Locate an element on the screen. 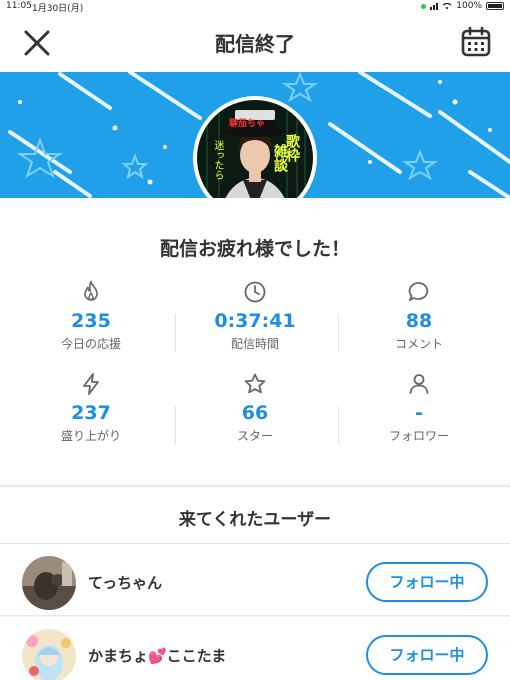 Image resolution: width=510 pixels, height=680 pixels. users-section-header: 来てくれたユーザー is located at coordinates (255, 515).